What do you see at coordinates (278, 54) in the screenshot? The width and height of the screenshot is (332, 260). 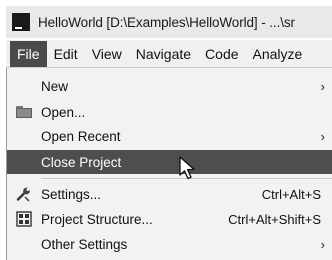 I see `menu-analyze: Analyze` at bounding box center [278, 54].